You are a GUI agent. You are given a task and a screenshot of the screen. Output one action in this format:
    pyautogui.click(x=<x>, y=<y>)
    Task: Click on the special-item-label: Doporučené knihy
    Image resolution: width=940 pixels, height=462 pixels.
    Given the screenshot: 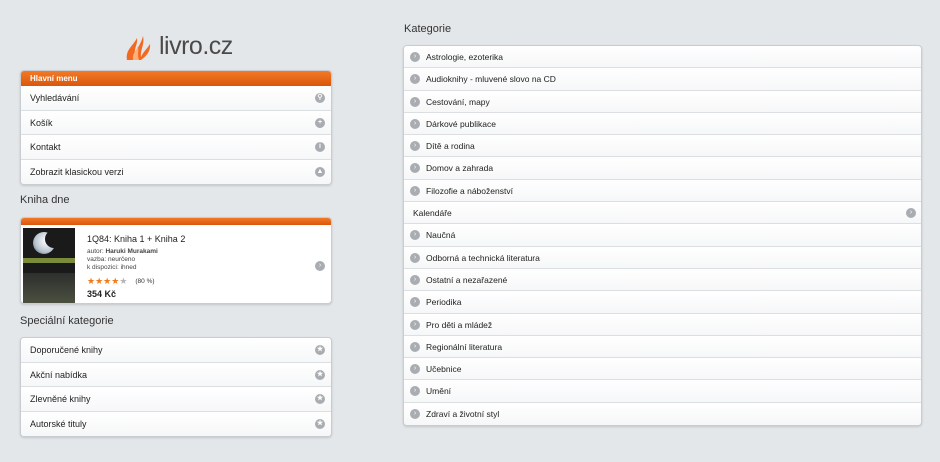 What is the action you would take?
    pyautogui.click(x=66, y=350)
    